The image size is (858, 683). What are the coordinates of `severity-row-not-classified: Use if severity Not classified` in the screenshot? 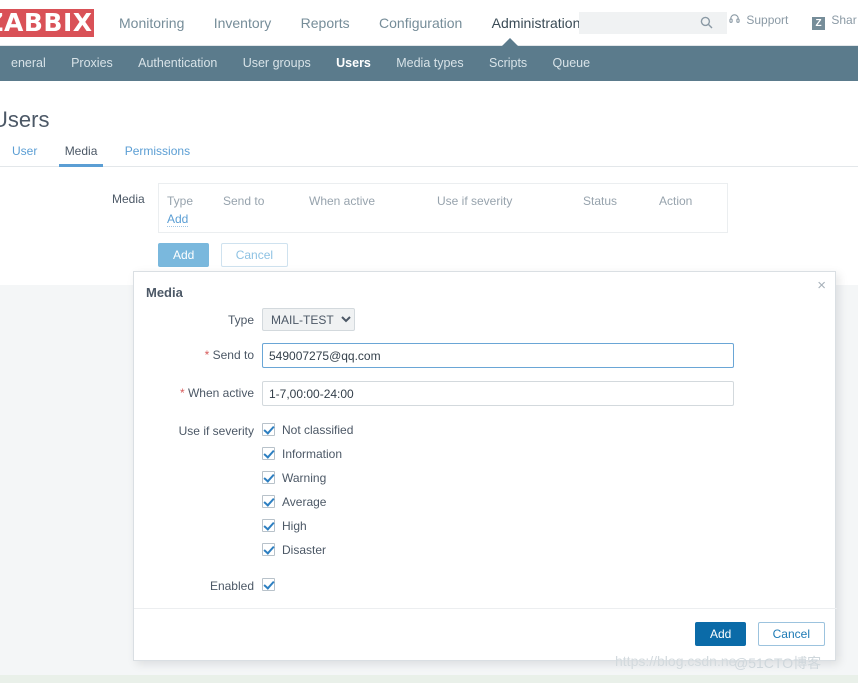 It's located at (485, 431).